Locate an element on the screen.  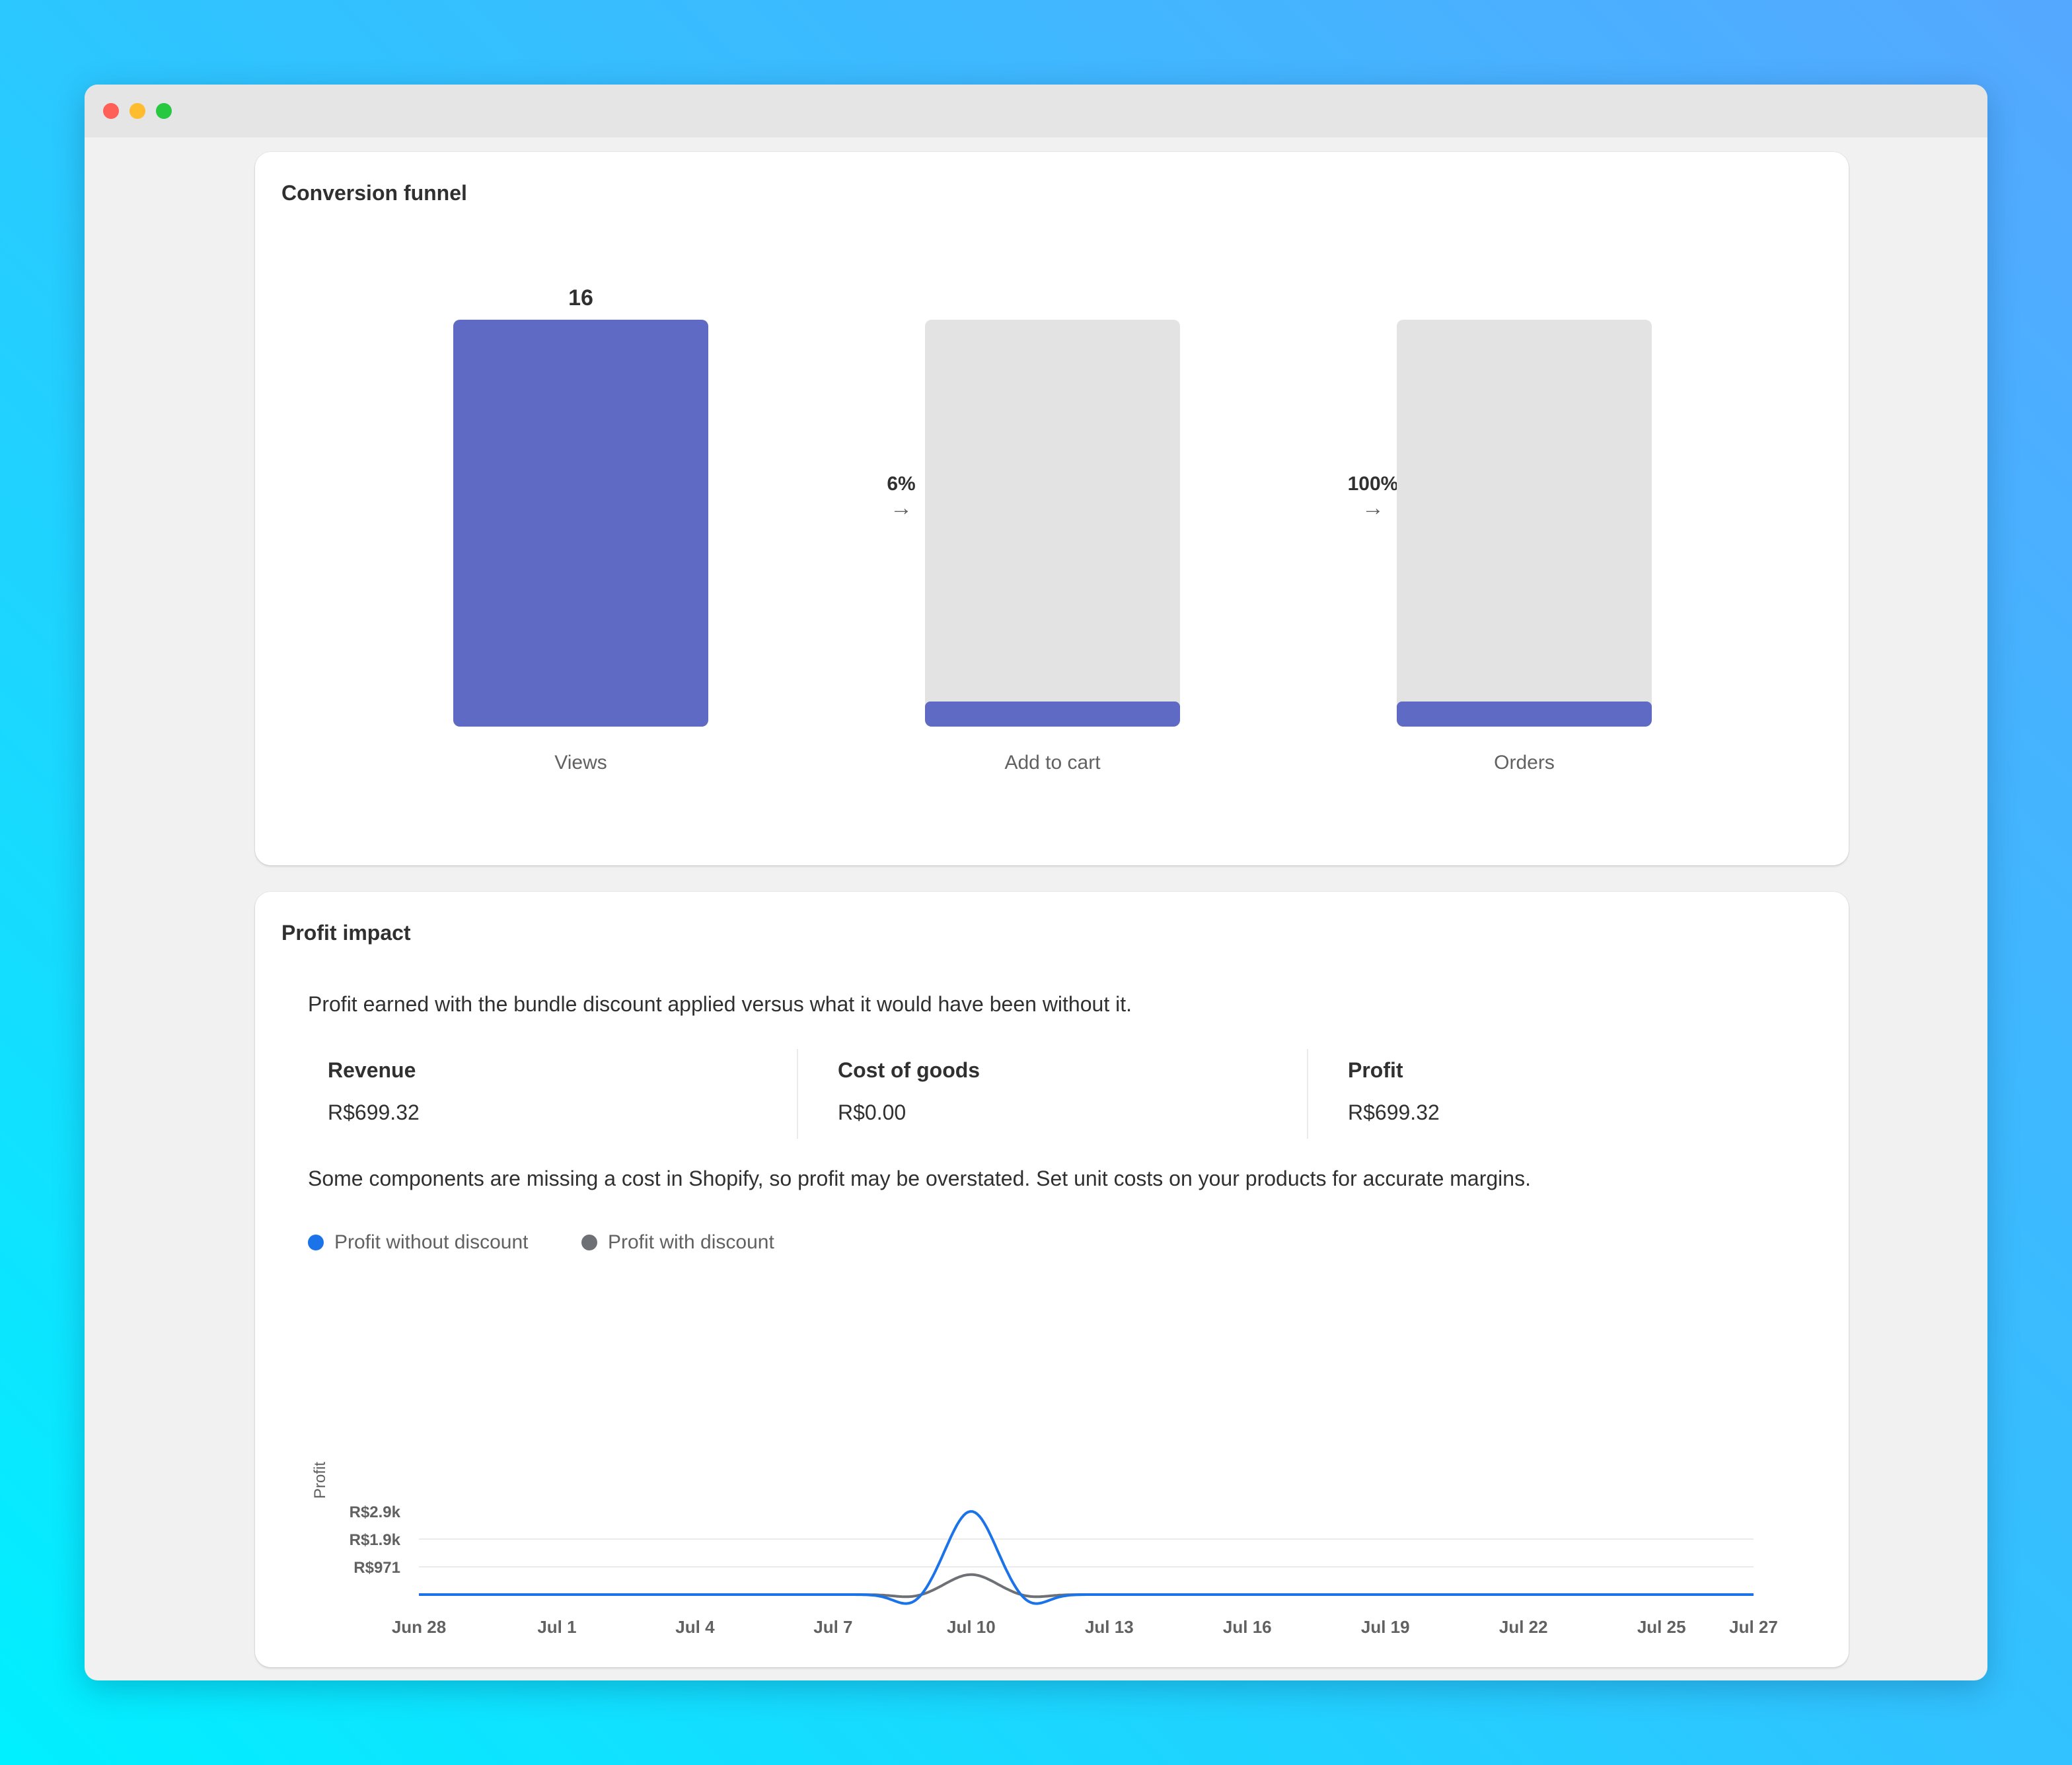
funnel-label-add-to-cart: Add to cart is located at coordinates (1052, 763).